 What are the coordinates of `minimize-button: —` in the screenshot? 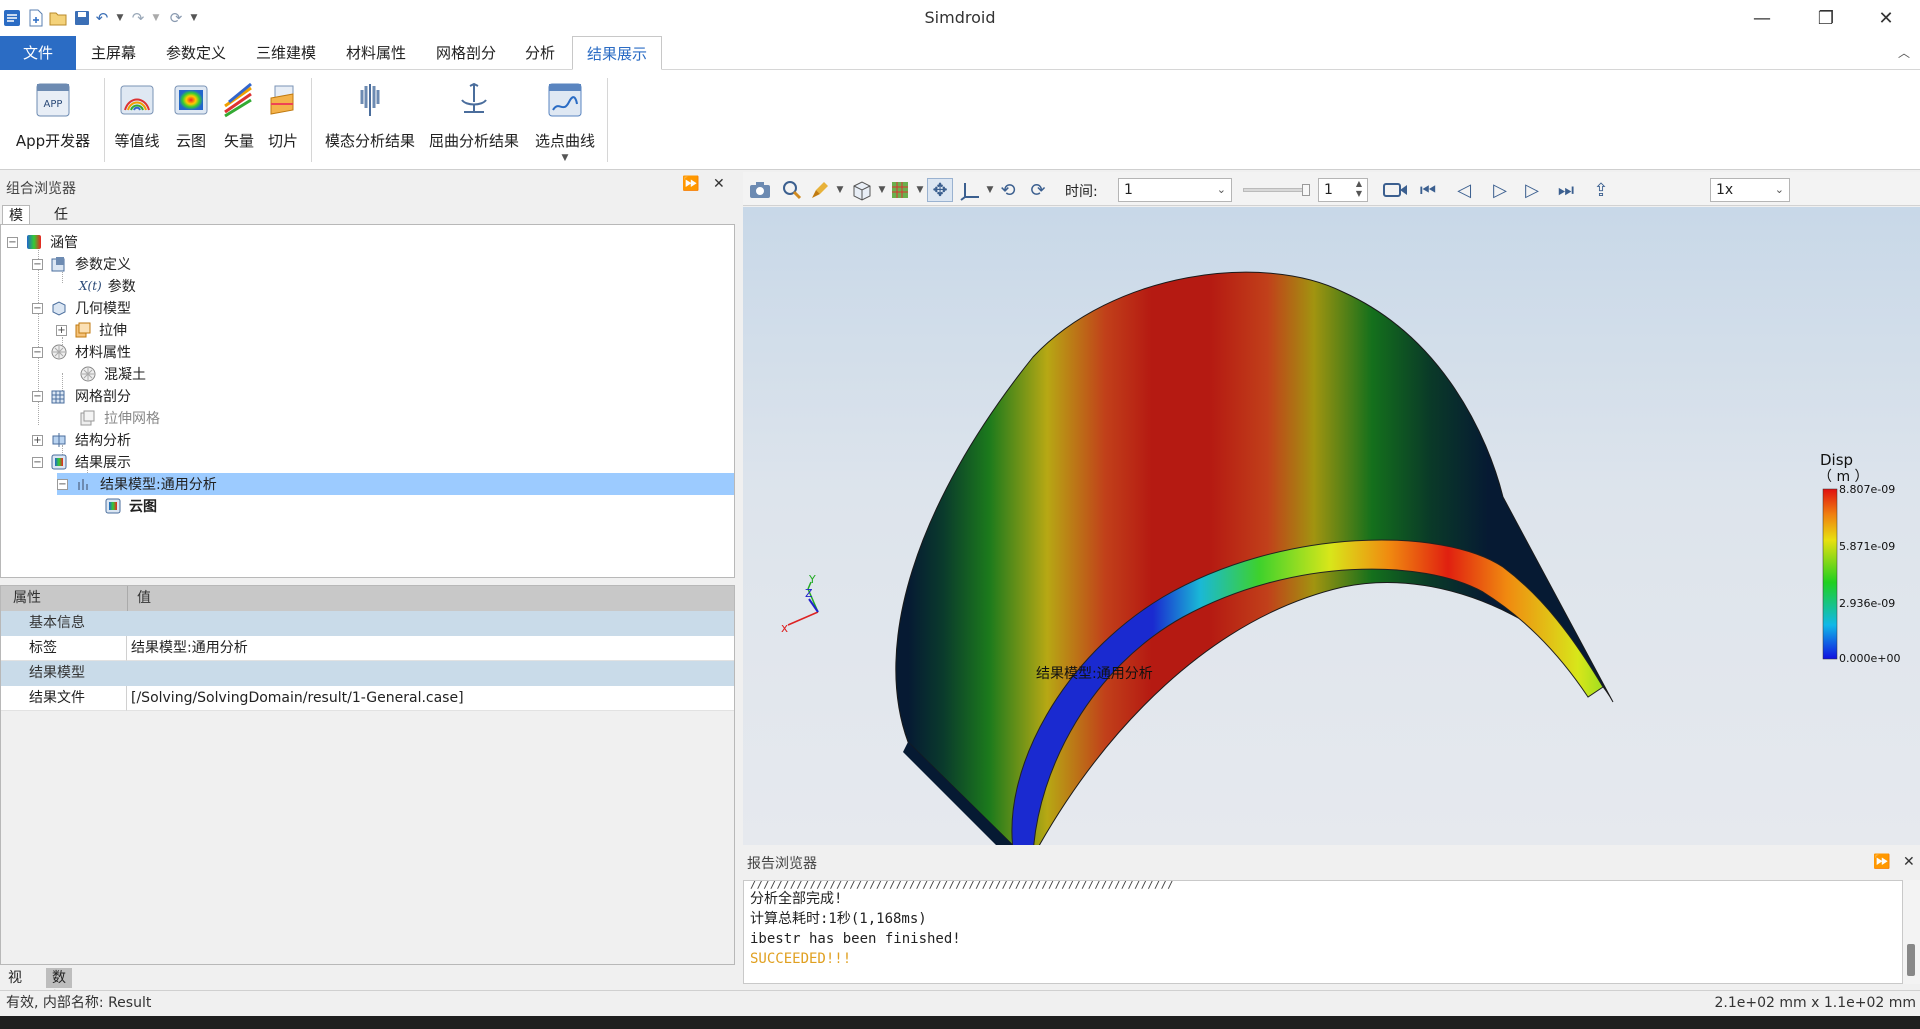 It's located at (1762, 18).